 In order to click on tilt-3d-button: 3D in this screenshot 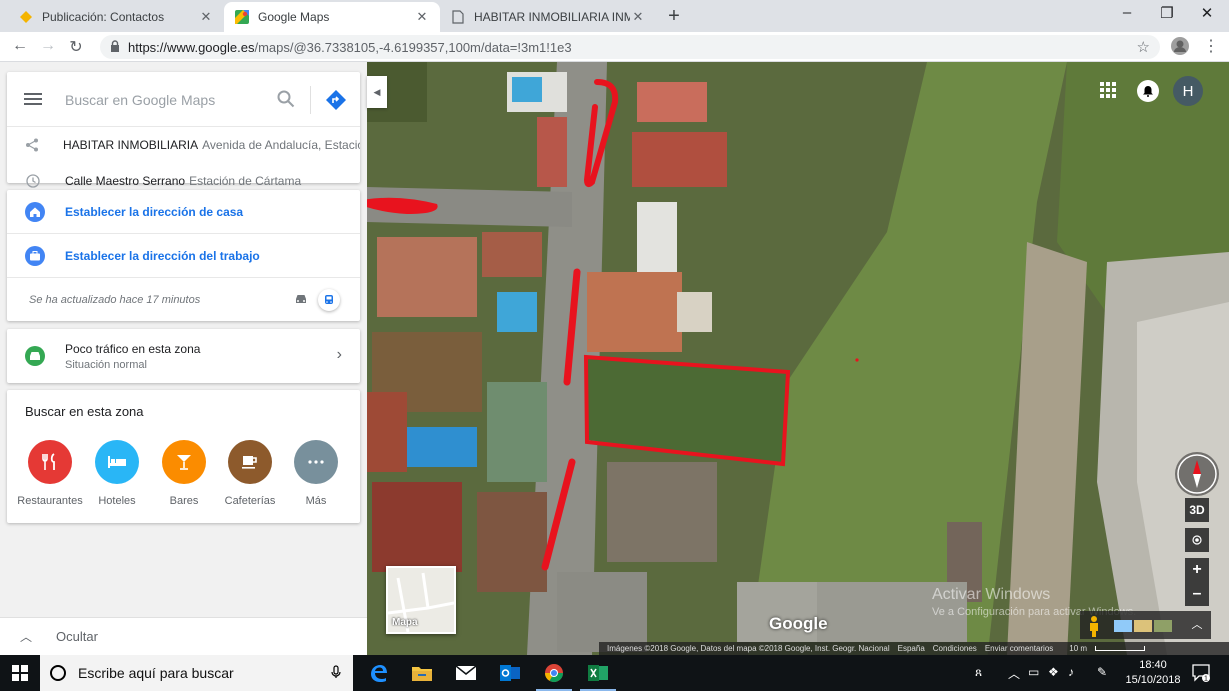, I will do `click(1197, 510)`.